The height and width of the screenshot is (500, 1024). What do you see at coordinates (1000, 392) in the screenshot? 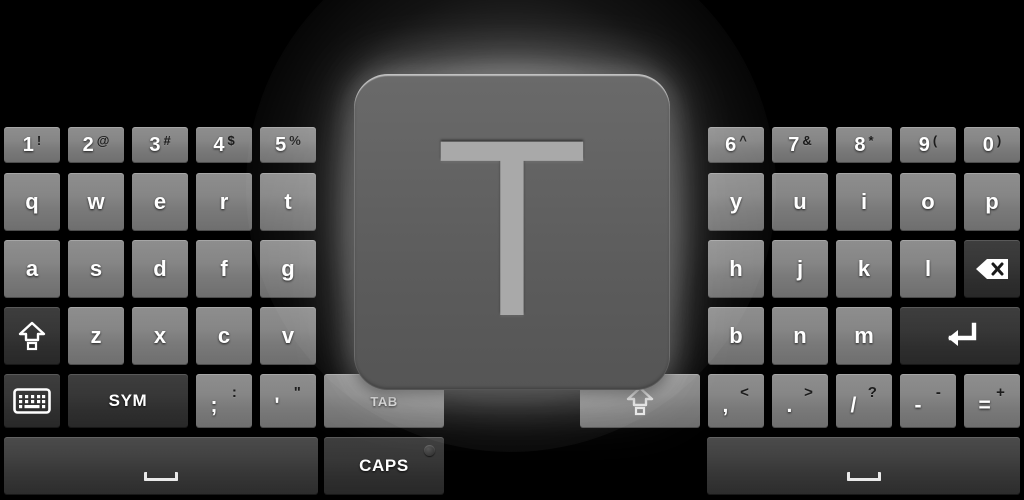
I see `key-equals-alt-label: +` at bounding box center [1000, 392].